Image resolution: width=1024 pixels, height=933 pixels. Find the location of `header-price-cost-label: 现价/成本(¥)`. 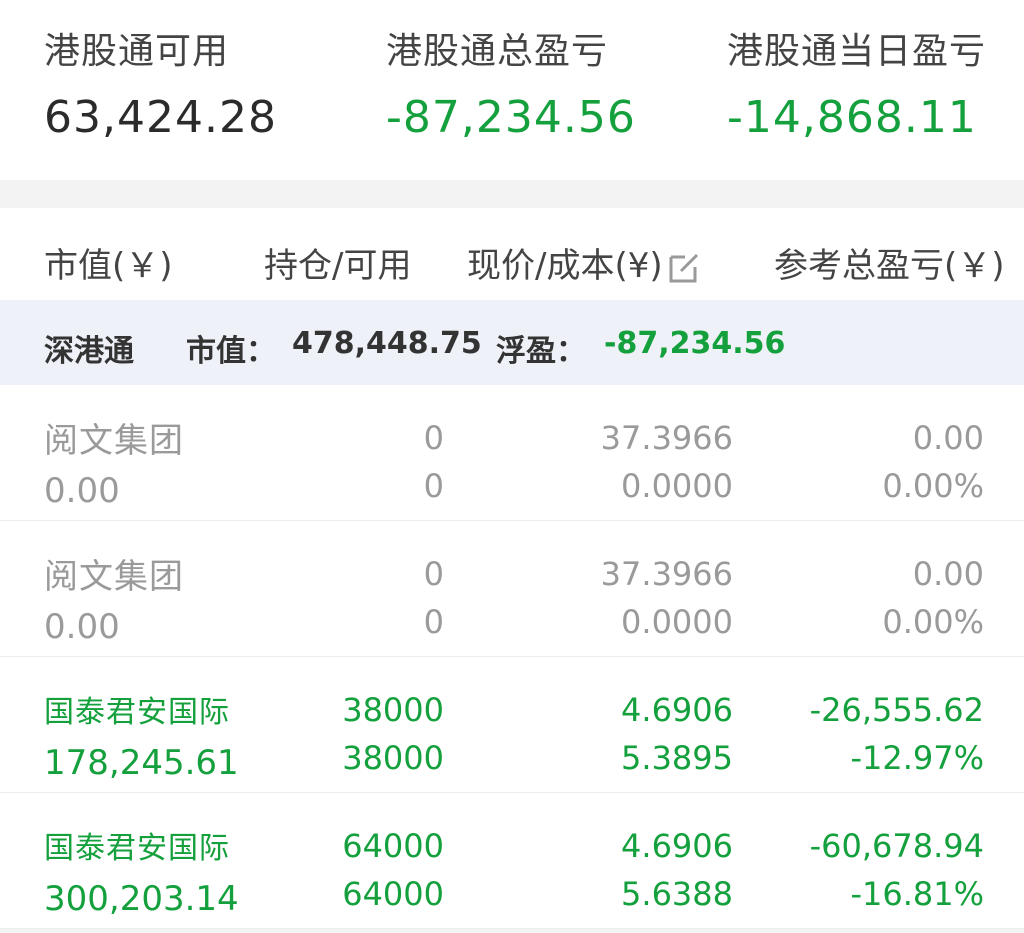

header-price-cost-label: 现价/成本(¥) is located at coordinates (565, 266).